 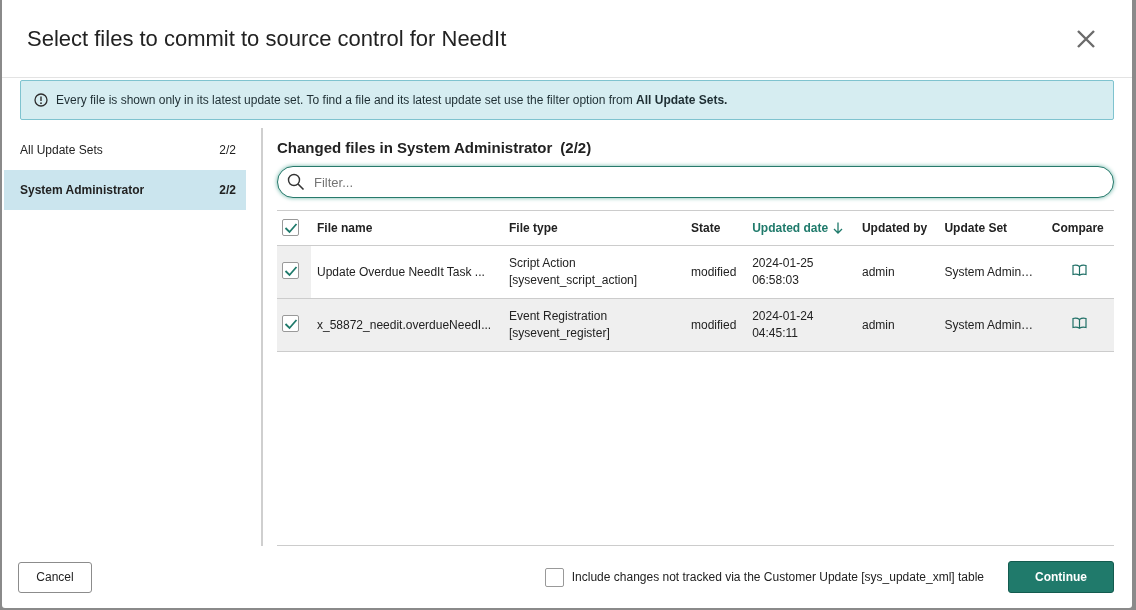 I want to click on include-untracked-checkbox, so click(x=554, y=577).